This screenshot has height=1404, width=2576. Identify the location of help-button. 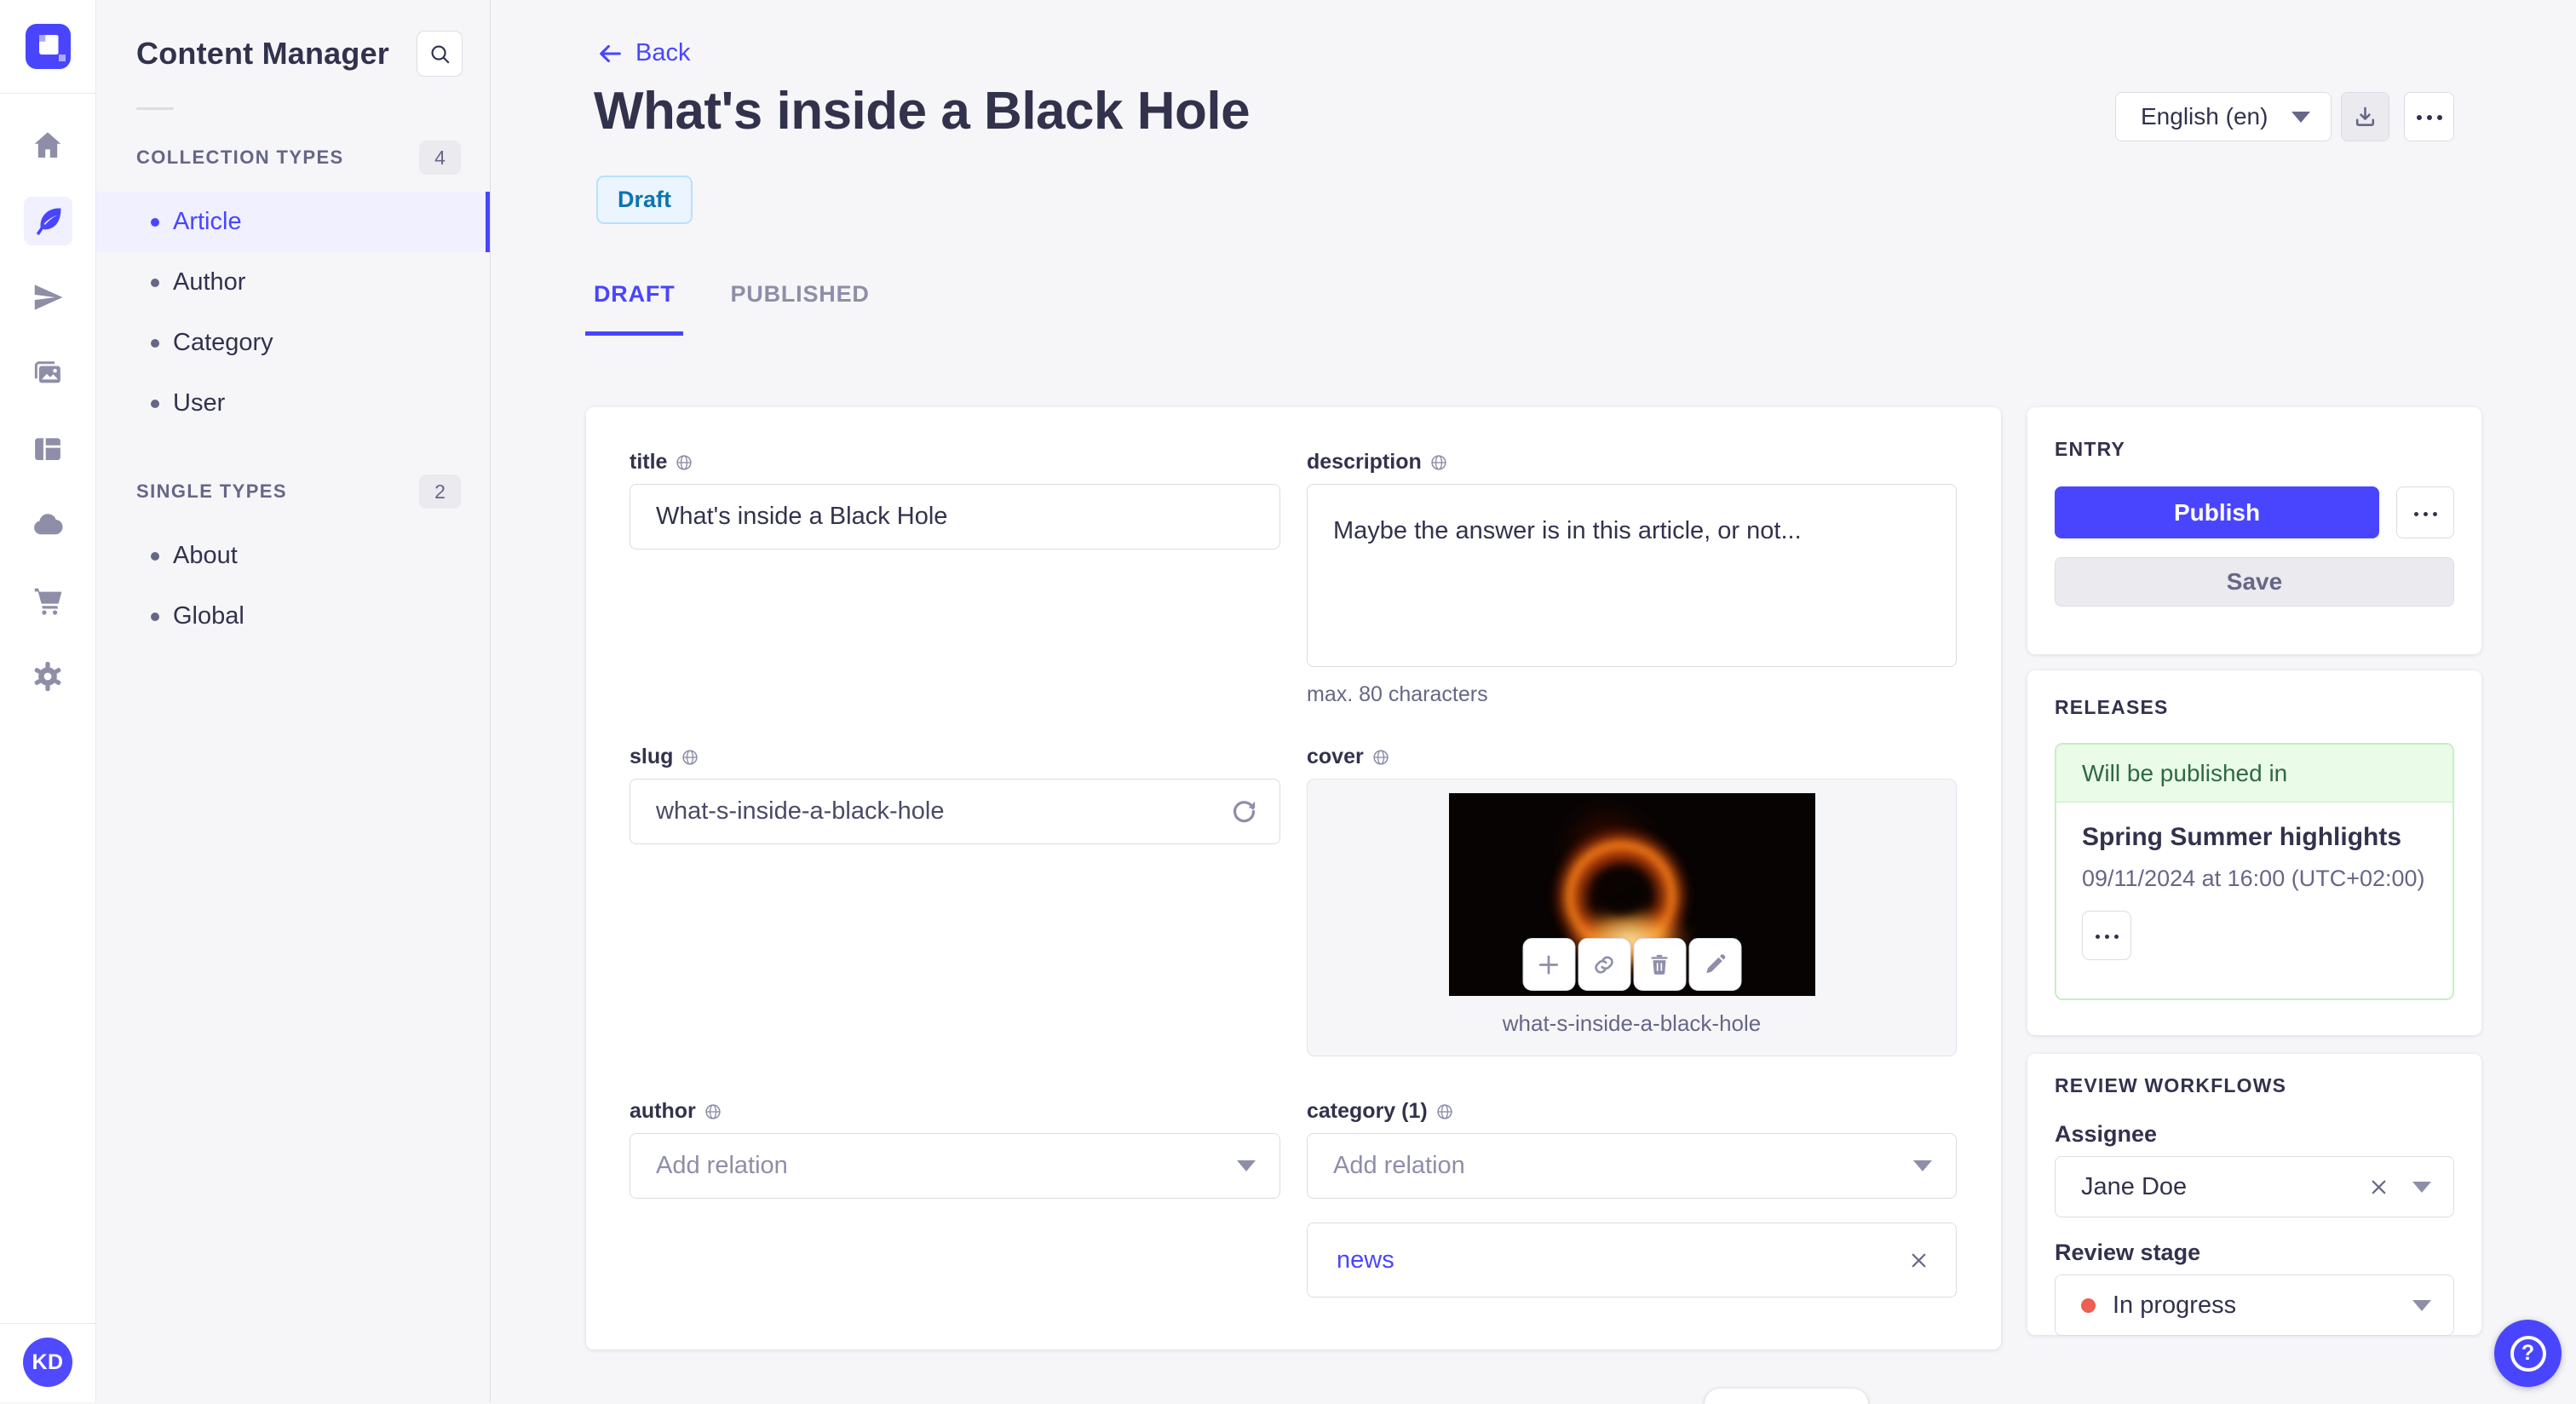
(2528, 1353).